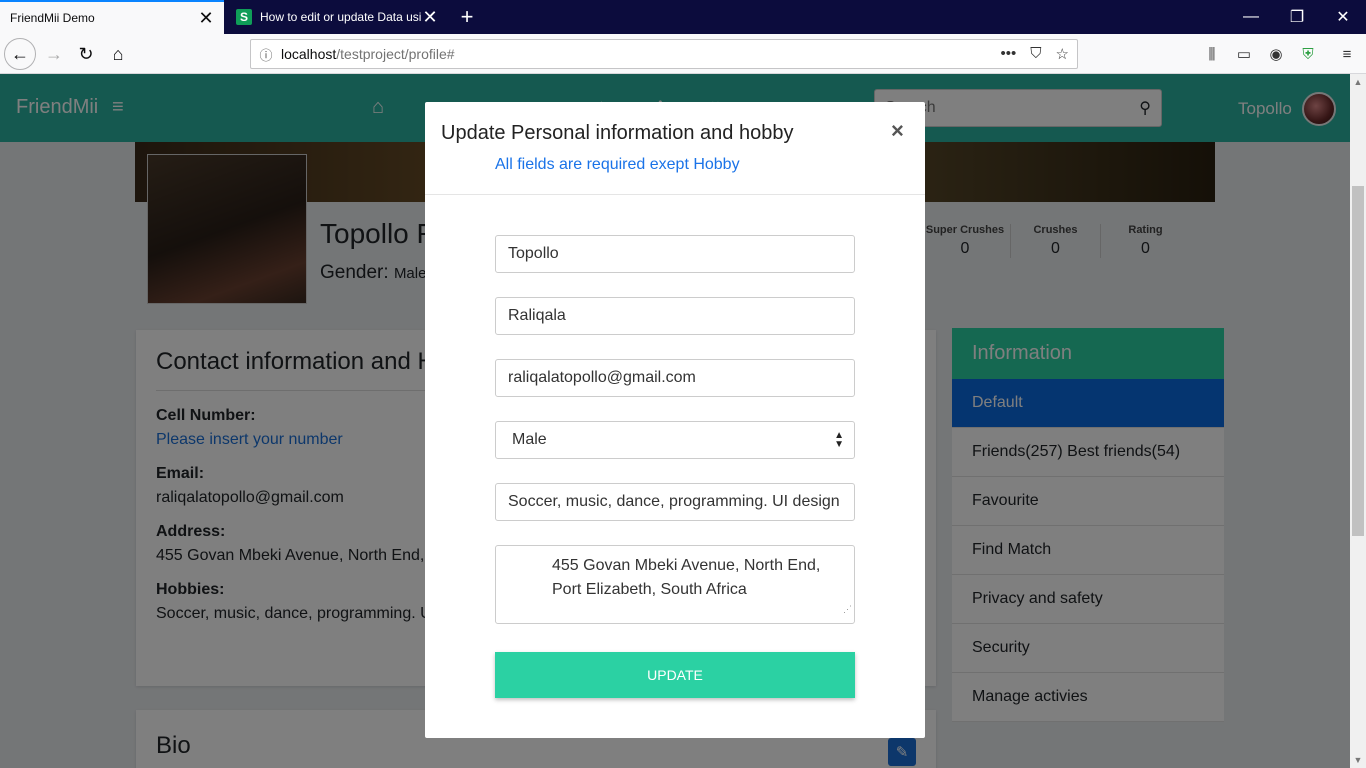 The image size is (1366, 768). What do you see at coordinates (266, 54) in the screenshot?
I see `site-info-icon: ⓘ` at bounding box center [266, 54].